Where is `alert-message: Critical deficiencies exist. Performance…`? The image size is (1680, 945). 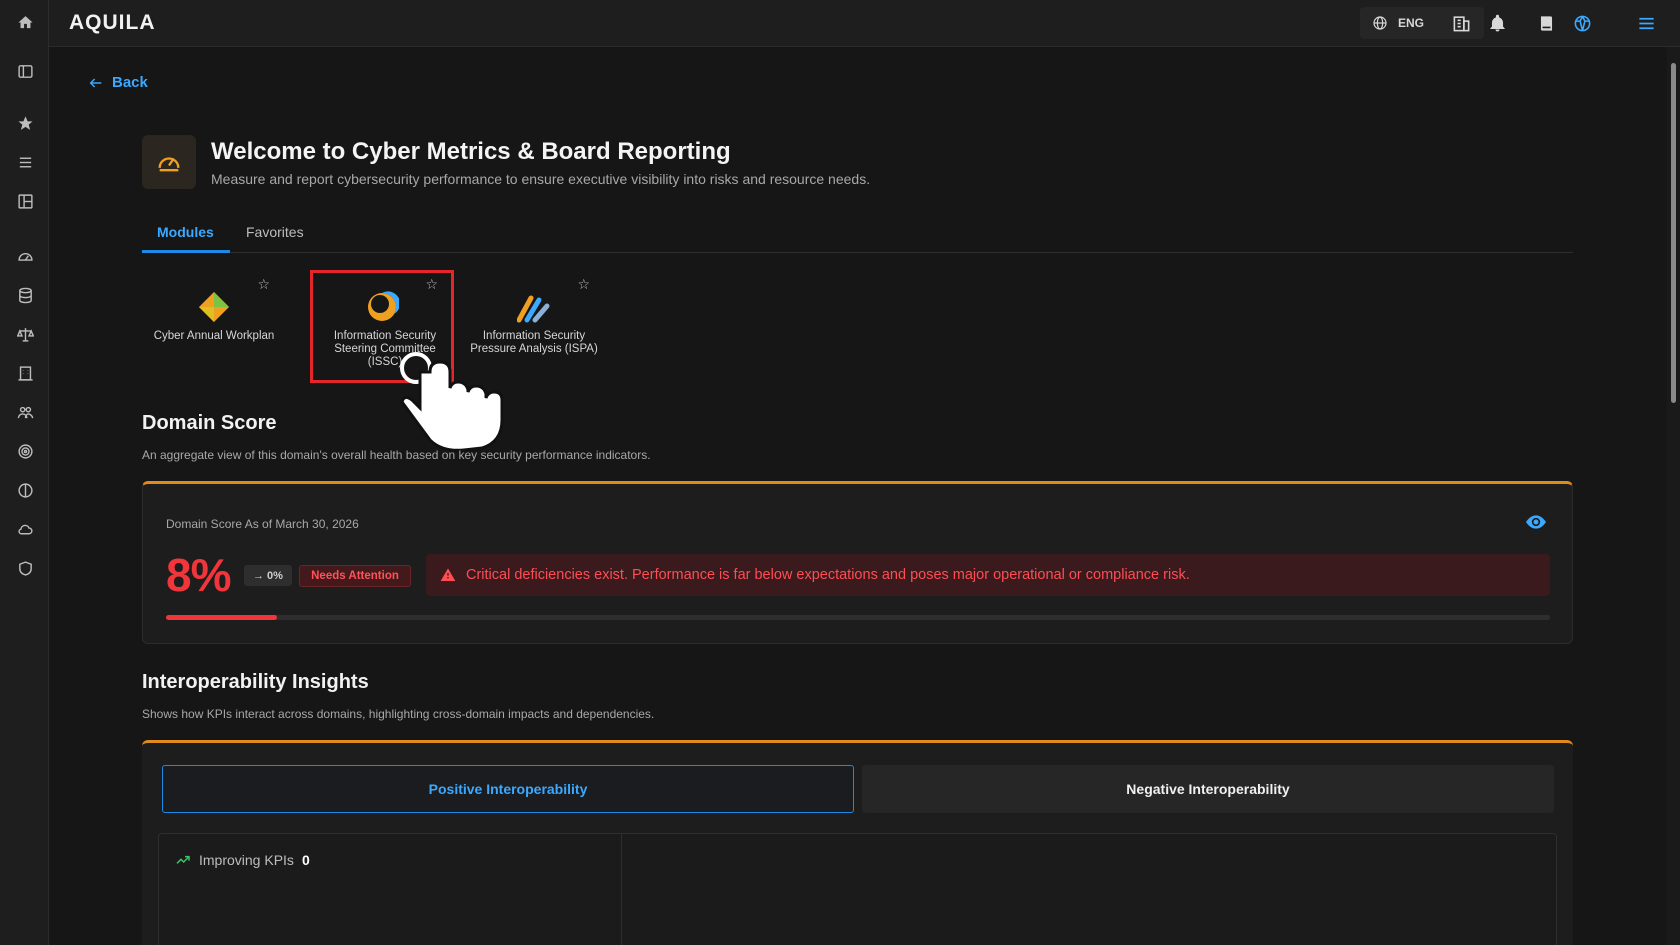 alert-message: Critical deficiencies exist. Performance… is located at coordinates (828, 575).